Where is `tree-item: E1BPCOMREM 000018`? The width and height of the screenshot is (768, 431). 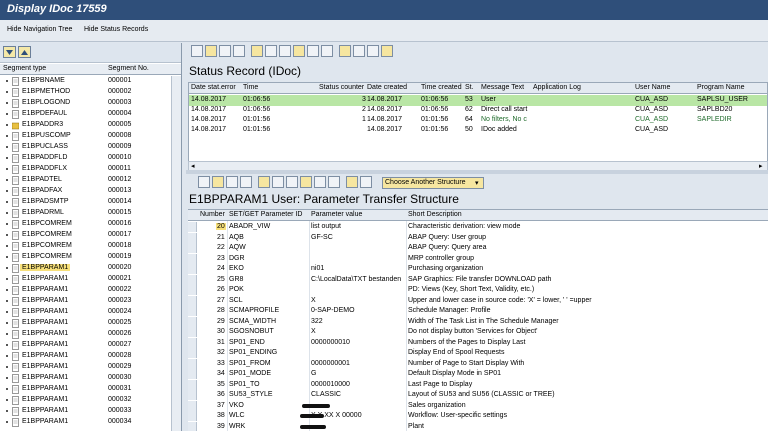 tree-item: E1BPCOMREM 000018 is located at coordinates (90, 246).